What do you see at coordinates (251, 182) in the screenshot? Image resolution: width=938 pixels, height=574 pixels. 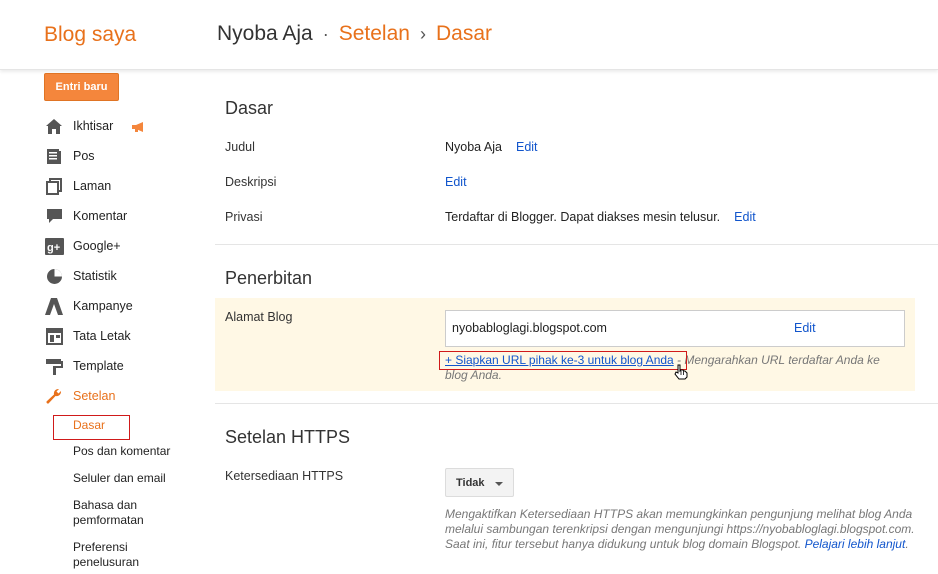 I see `description-label: Deskripsi` at bounding box center [251, 182].